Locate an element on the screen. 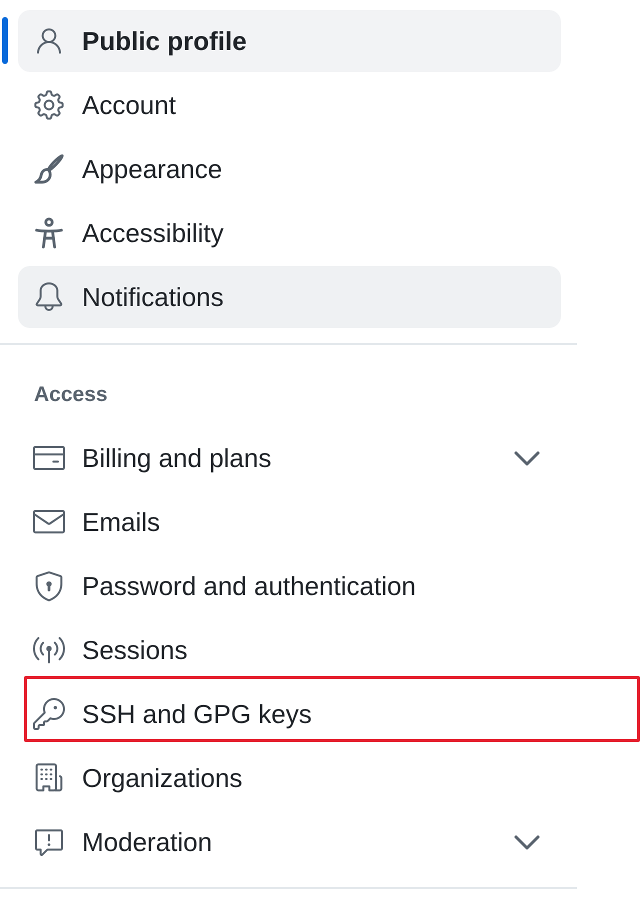 The image size is (644, 910). nav-item: Public profile is located at coordinates (289, 41).